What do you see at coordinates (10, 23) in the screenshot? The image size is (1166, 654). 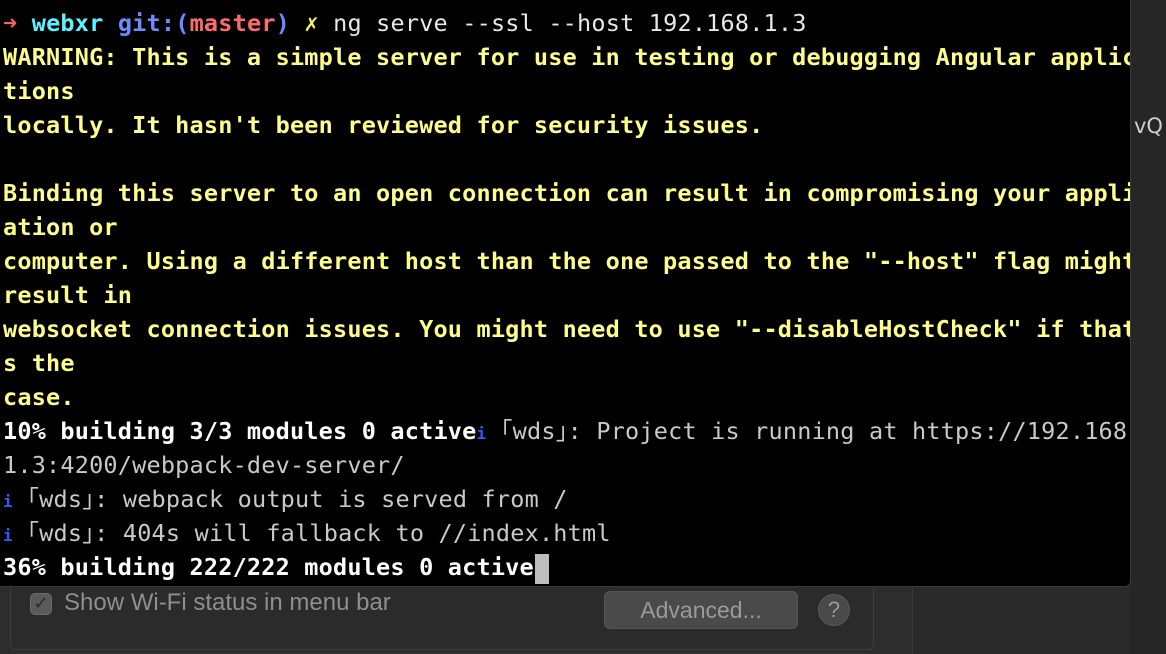 I see `prompt-arrow-icon: ➜` at bounding box center [10, 23].